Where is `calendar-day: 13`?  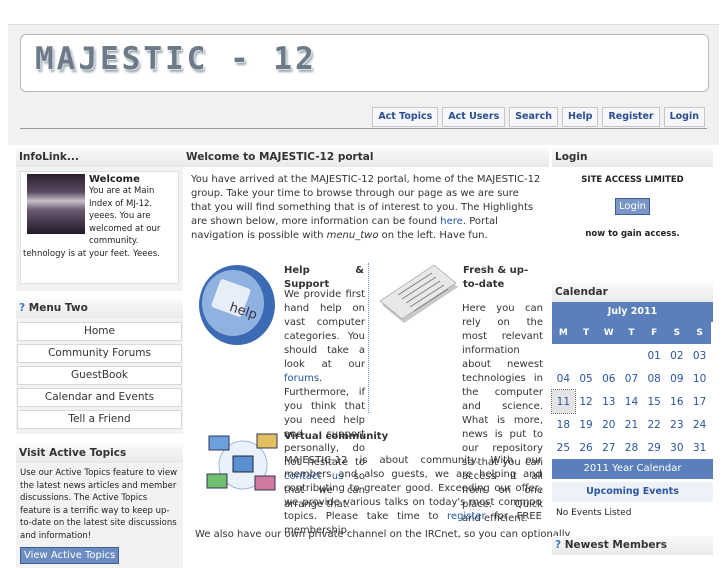
calendar-day: 13 is located at coordinates (608, 401).